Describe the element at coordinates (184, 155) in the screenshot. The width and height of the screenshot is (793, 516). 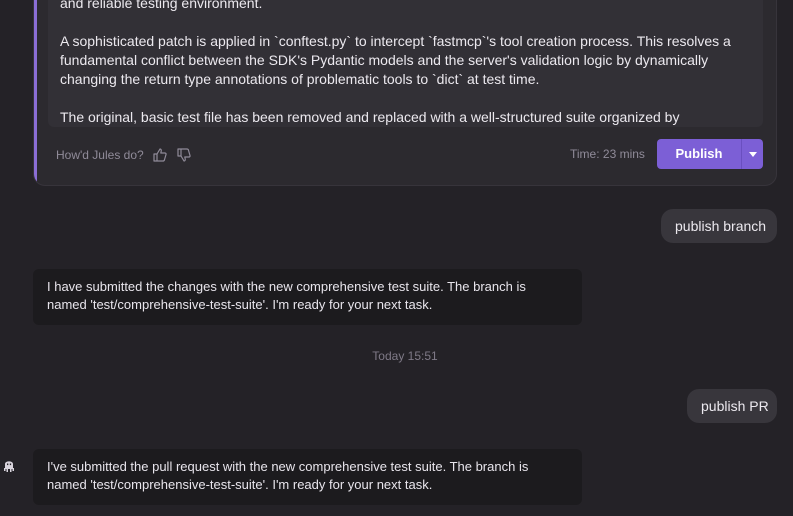
I see `thumbs-down-icon` at that location.